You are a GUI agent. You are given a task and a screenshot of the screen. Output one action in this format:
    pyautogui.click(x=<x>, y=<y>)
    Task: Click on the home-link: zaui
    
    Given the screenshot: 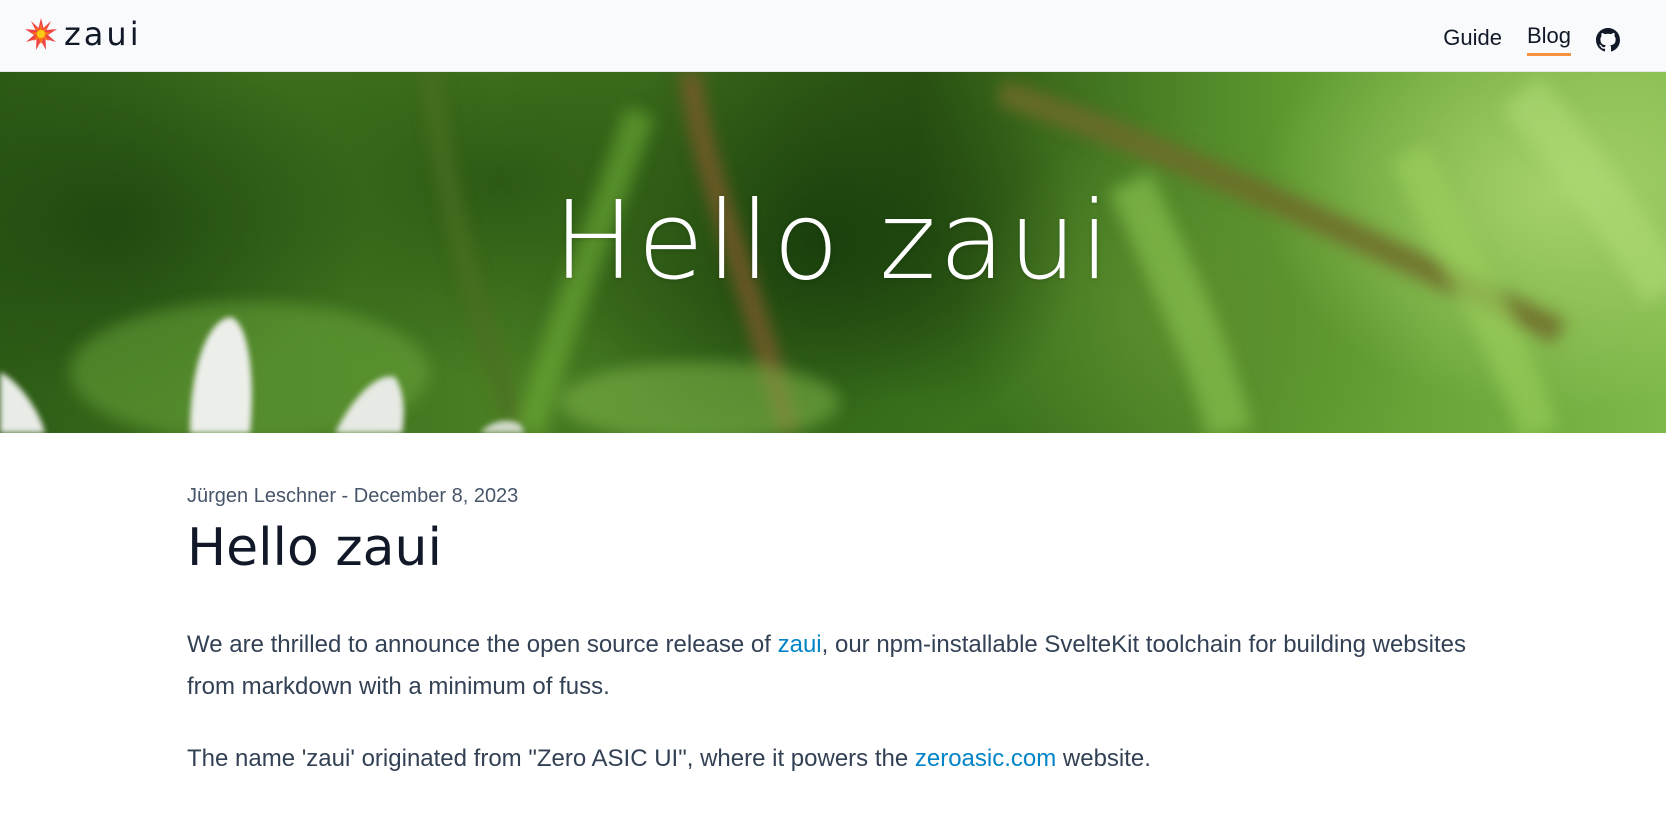 What is the action you would take?
    pyautogui.click(x=83, y=34)
    